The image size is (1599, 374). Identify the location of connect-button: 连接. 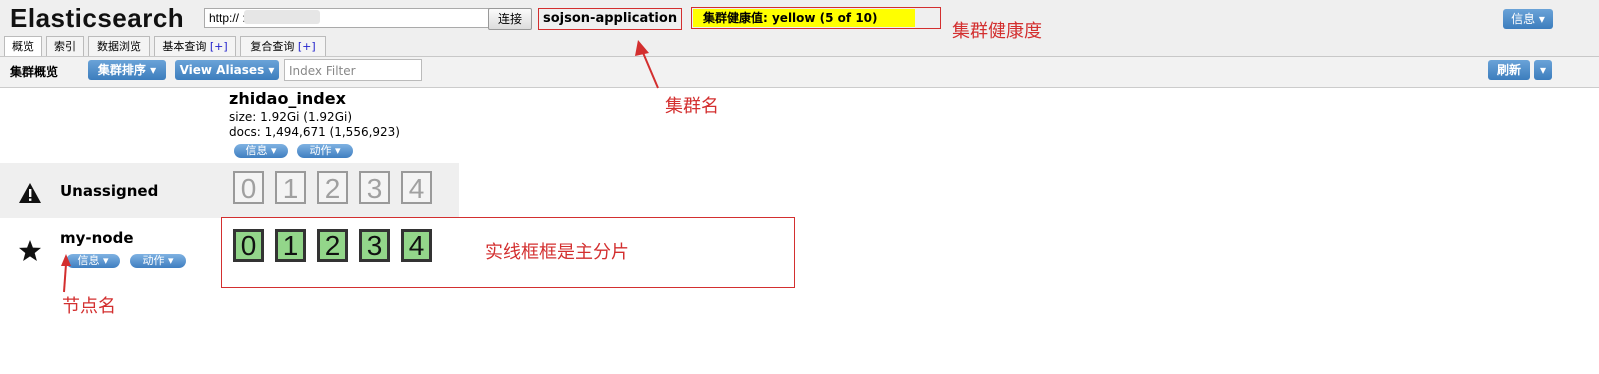
(510, 19).